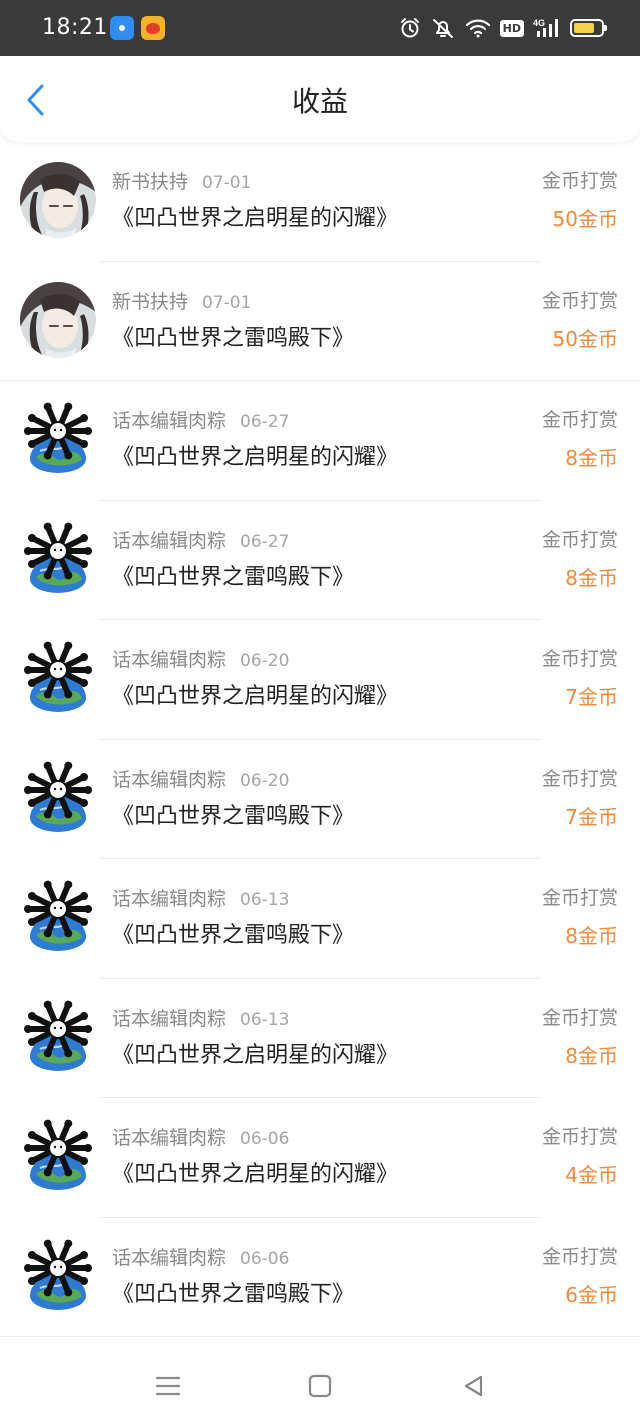  I want to click on earning-record-row: 话本编辑肉粽 06-06 《凹凸世界之雷鸣殿下》 金币打赏 6金币, so click(320, 1277).